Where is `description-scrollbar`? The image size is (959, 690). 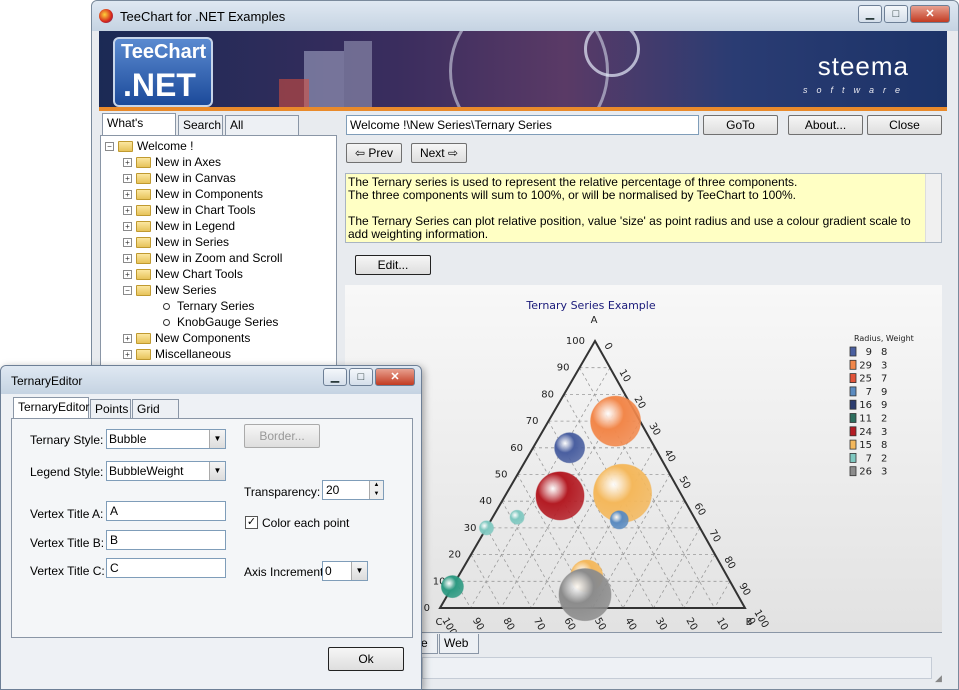
description-scrollbar is located at coordinates (933, 208).